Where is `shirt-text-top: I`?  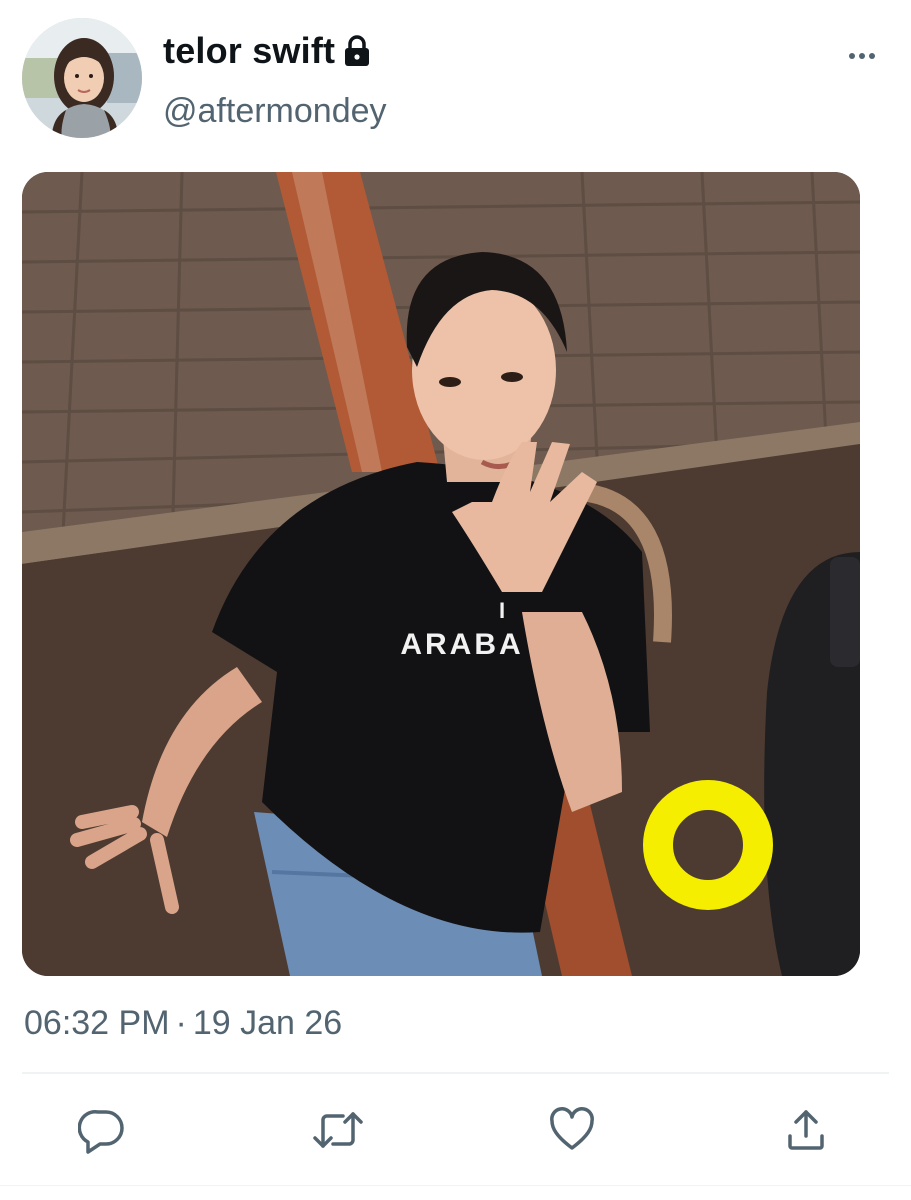 shirt-text-top: I is located at coordinates (502, 610).